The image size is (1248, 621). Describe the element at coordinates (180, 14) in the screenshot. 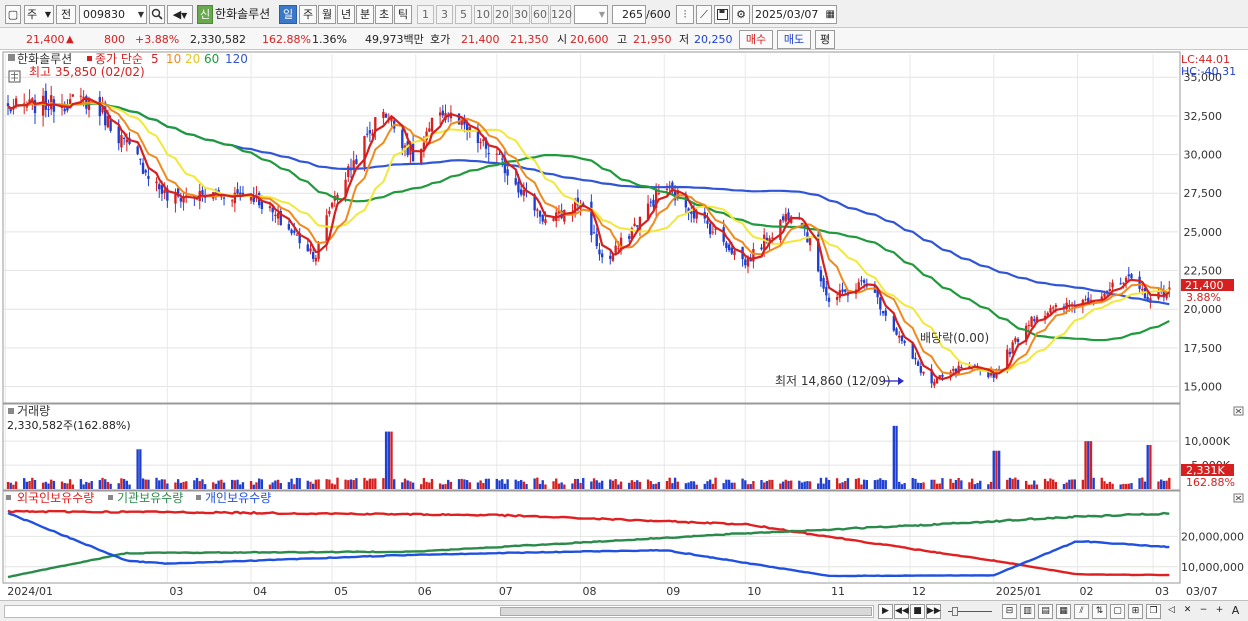

I see `speaker-icon: ◀▼` at that location.